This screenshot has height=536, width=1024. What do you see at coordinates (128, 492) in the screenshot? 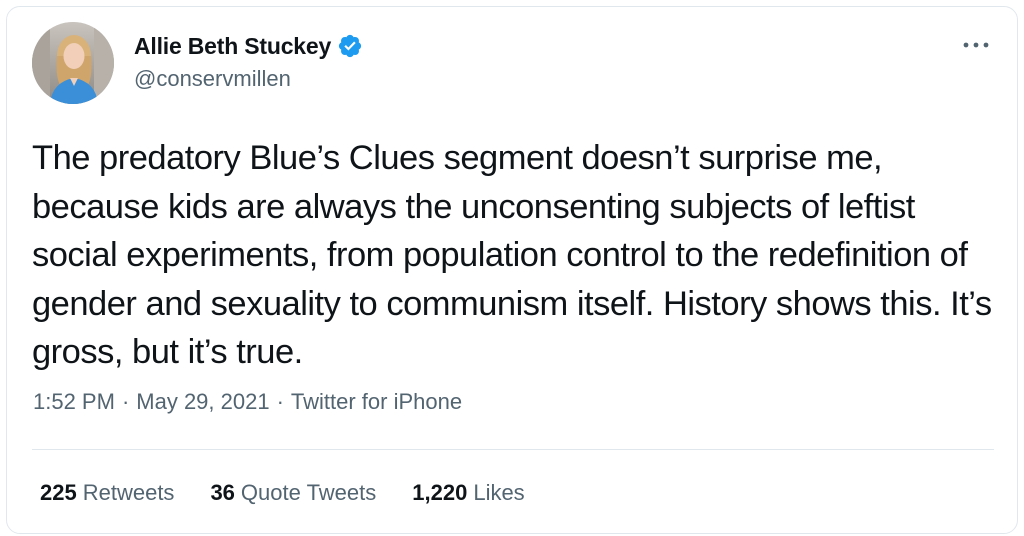
I see `retweets-label: Retweets` at bounding box center [128, 492].